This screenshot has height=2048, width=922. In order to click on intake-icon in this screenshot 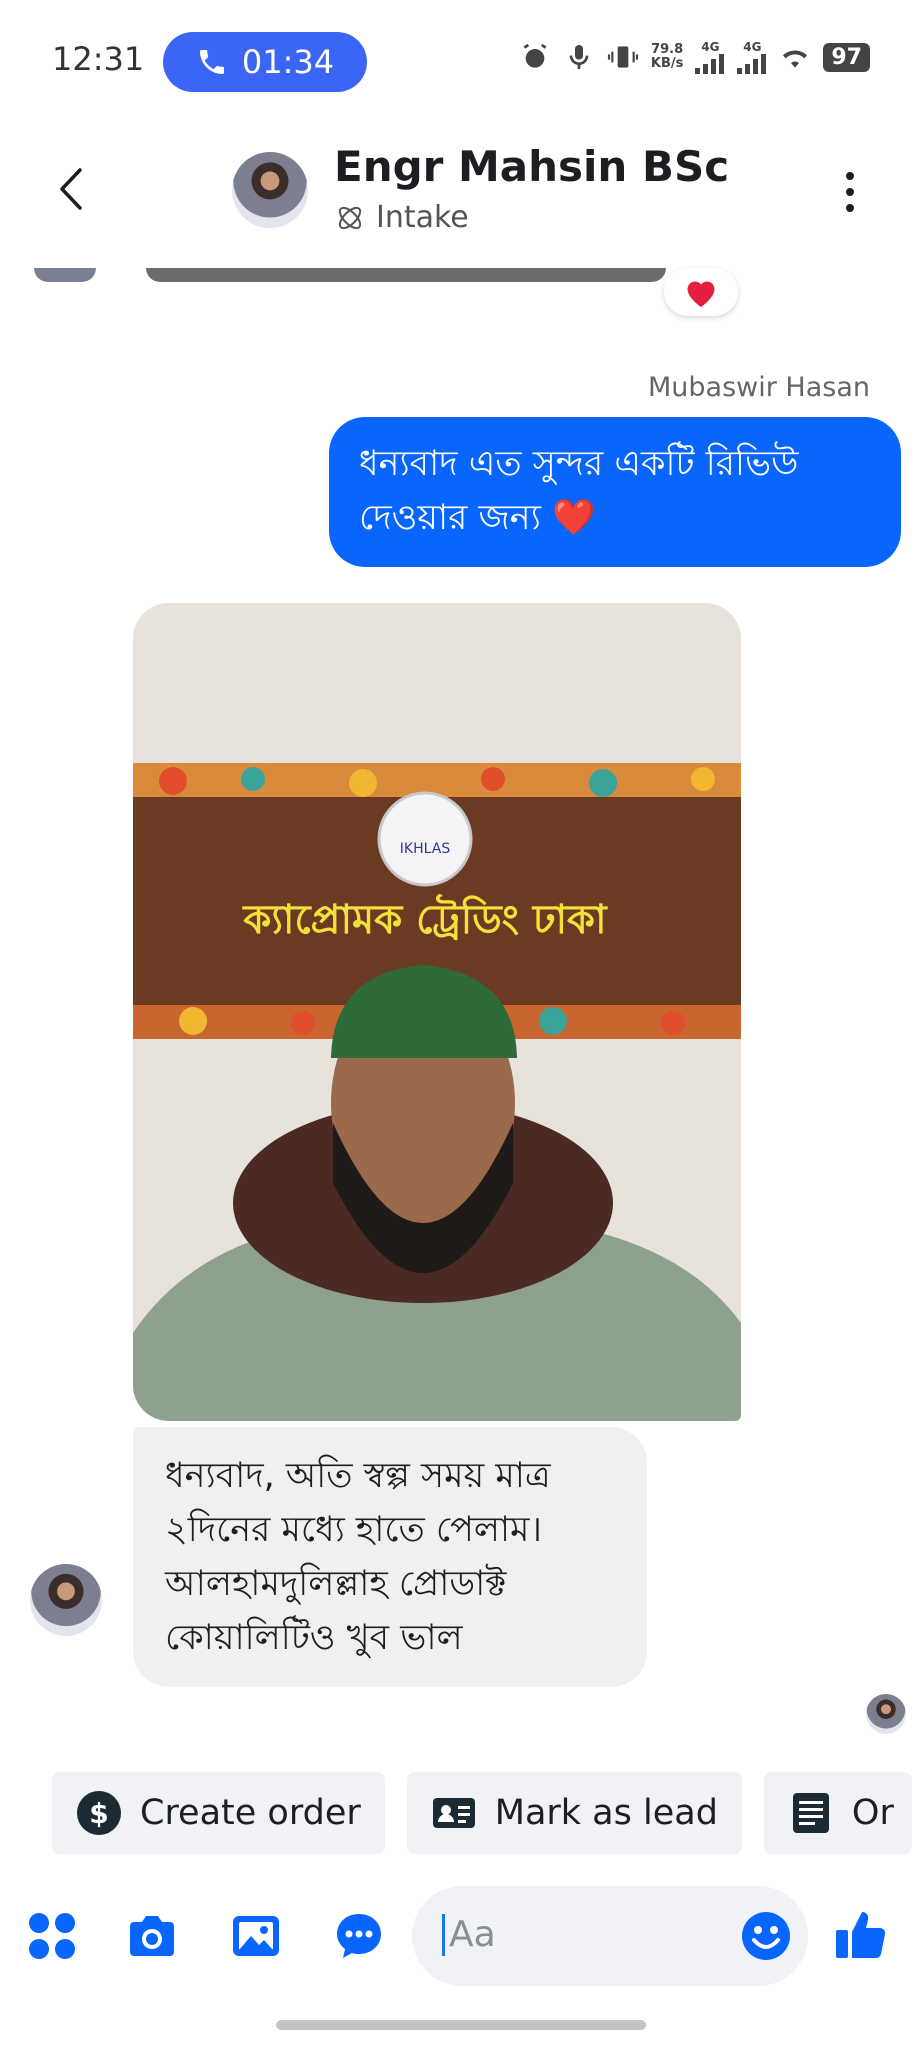, I will do `click(350, 217)`.